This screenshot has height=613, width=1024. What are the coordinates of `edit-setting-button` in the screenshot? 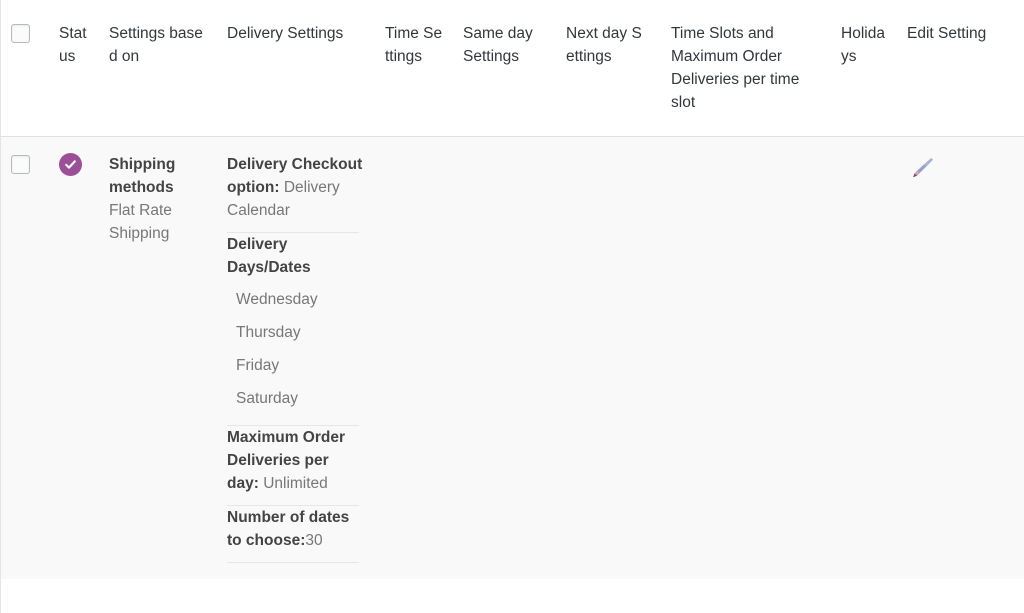 It's located at (922, 168).